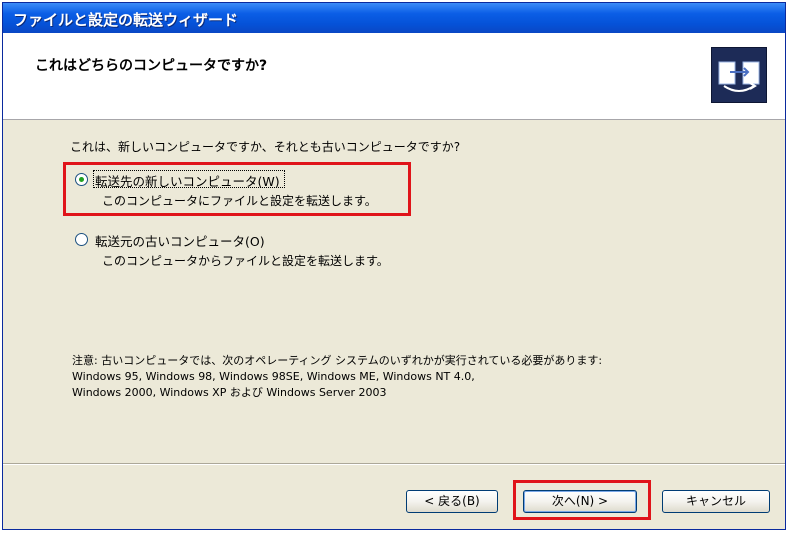 The height and width of the screenshot is (536, 800). What do you see at coordinates (265, 147) in the screenshot?
I see `question-text: これは、新しいコンピュータですか、それとも古いコンピュータですか?` at bounding box center [265, 147].